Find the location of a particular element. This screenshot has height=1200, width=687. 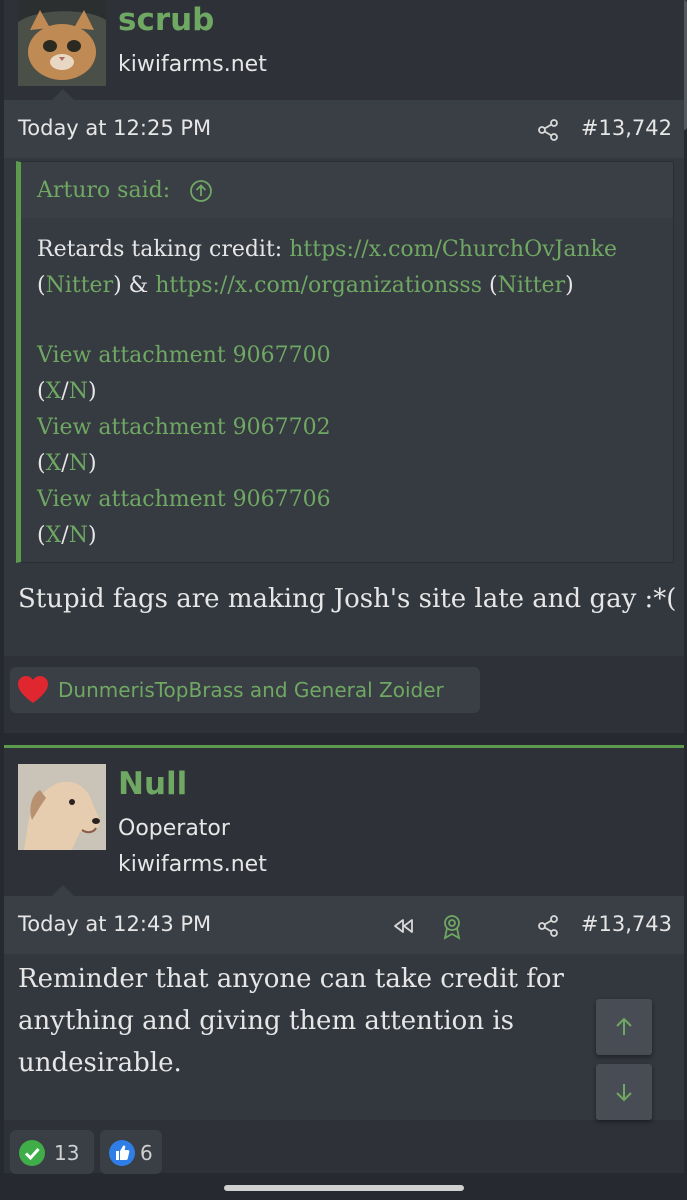

attachment-label: View attachment 9067700 is located at coordinates (184, 355).